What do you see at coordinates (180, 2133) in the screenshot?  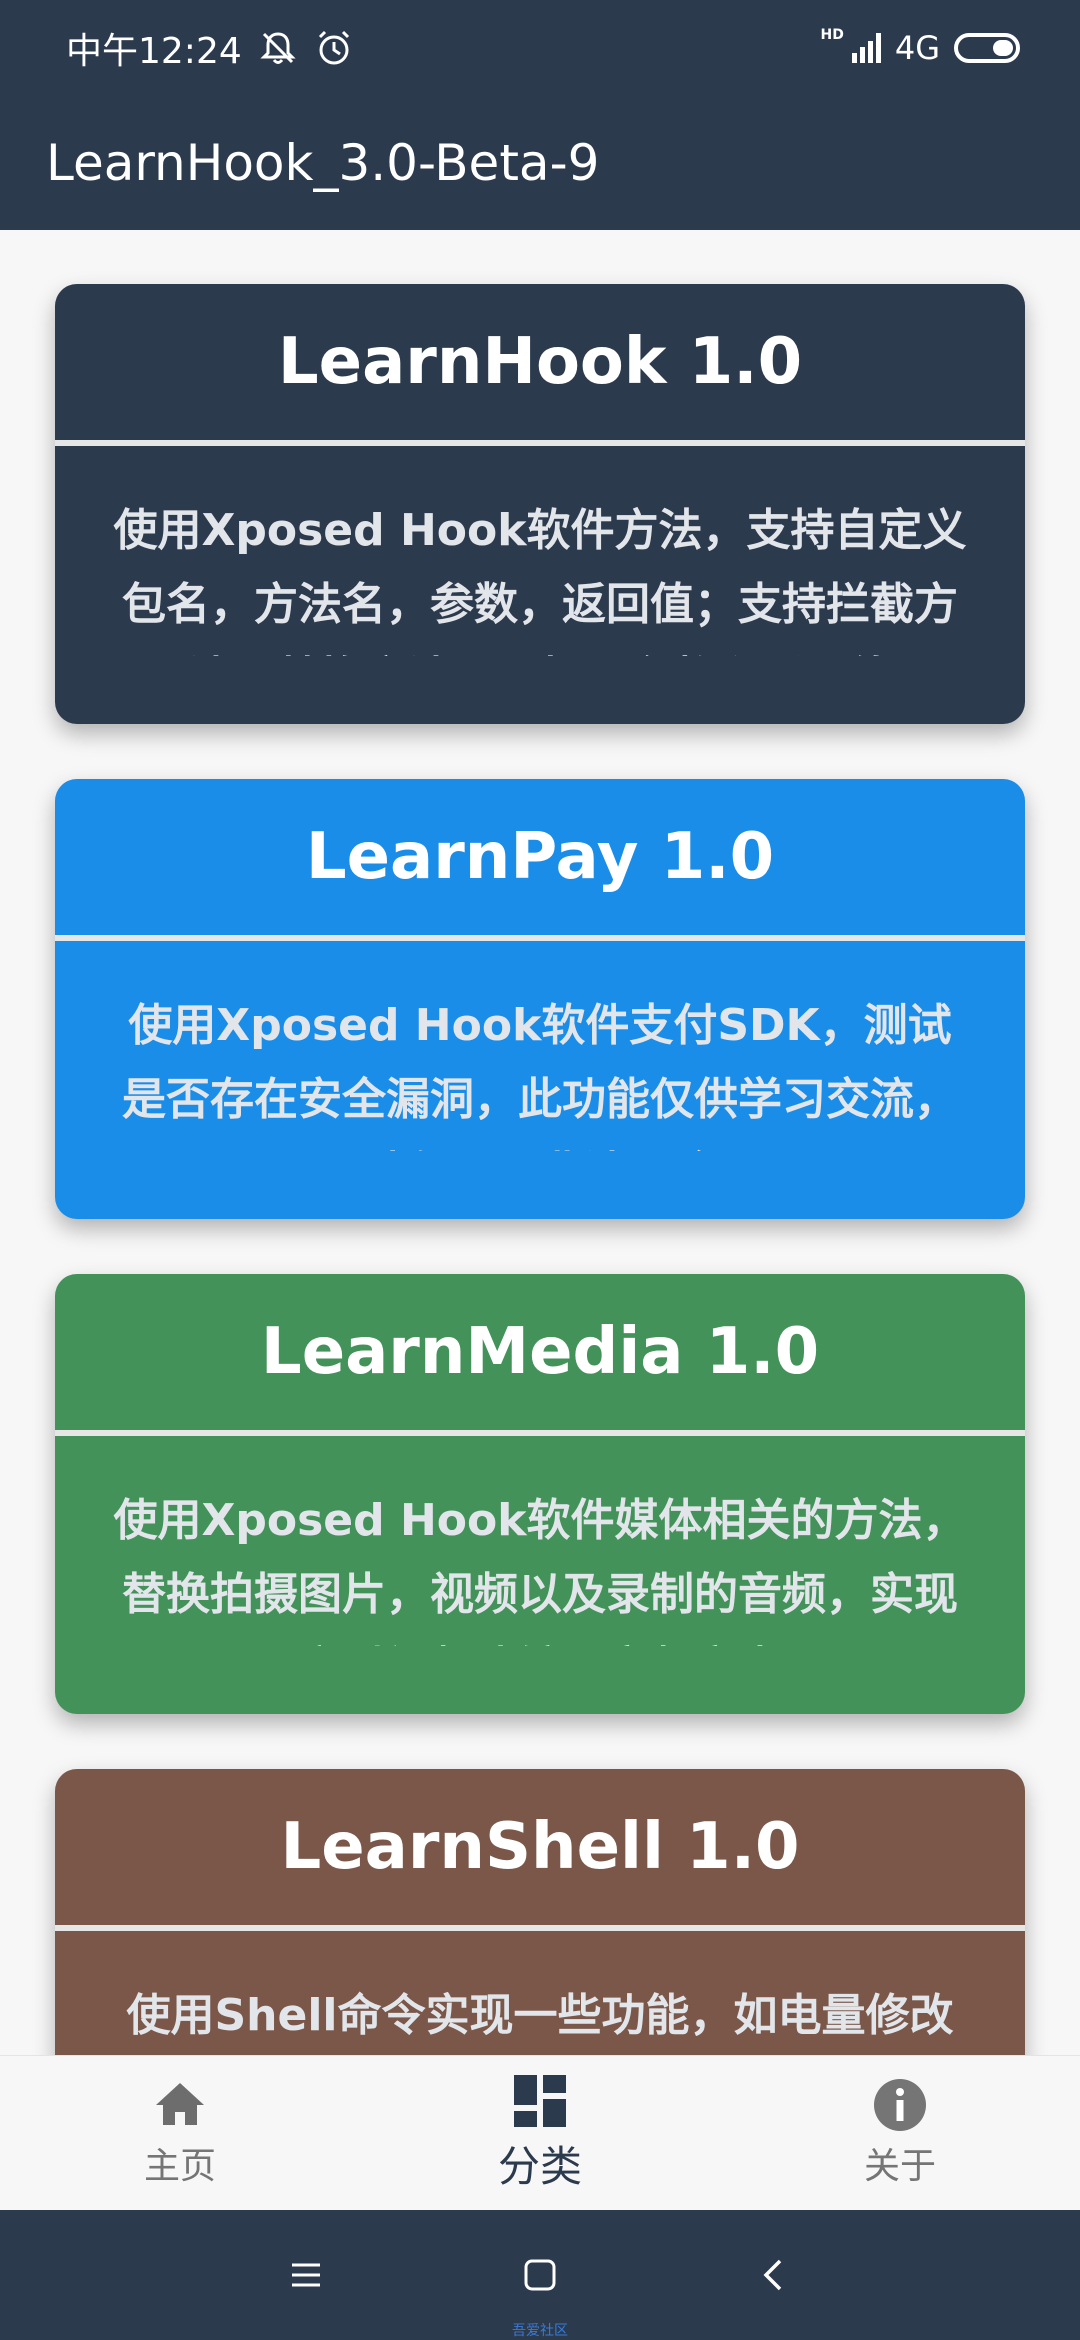 I see `nav-item-home: 主页` at bounding box center [180, 2133].